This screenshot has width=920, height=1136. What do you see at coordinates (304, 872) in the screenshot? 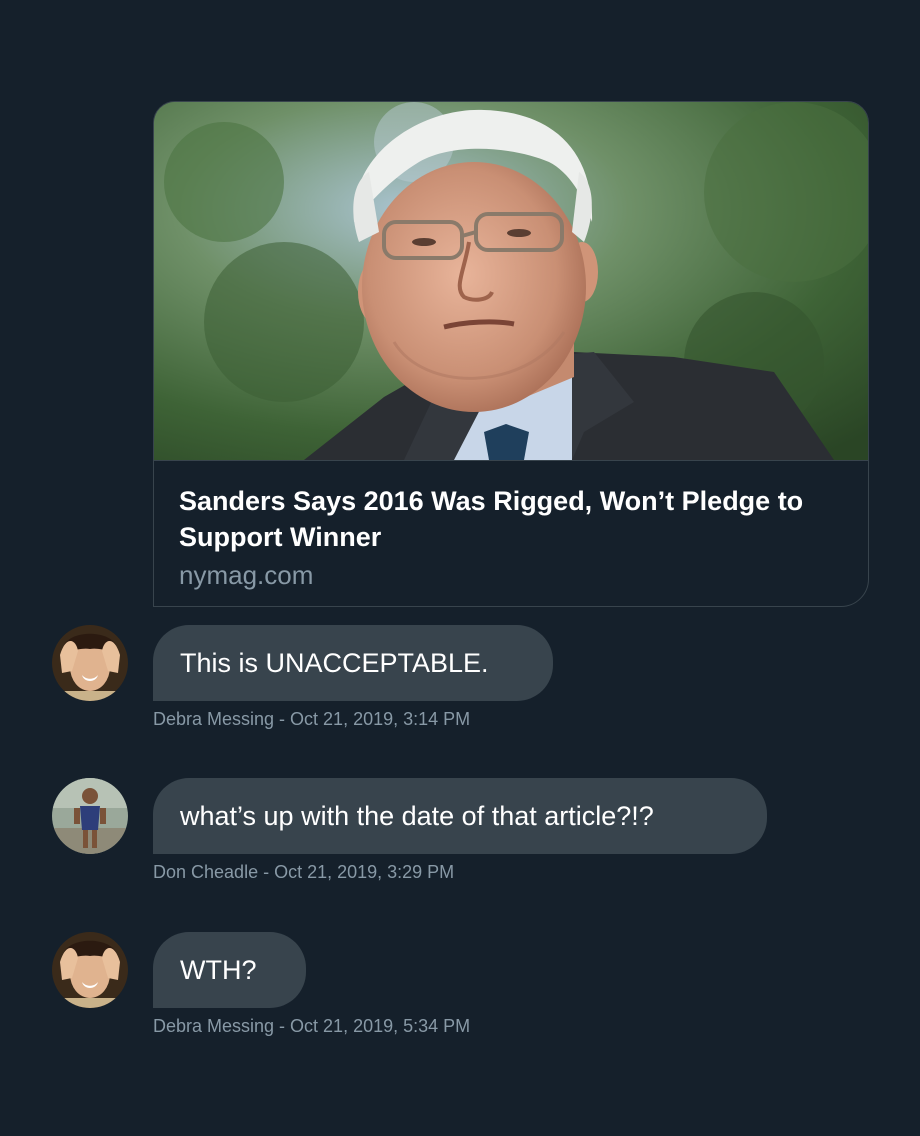
I see `message-meta: Don Cheadle - Oct 21, 2019, 3:29 PM` at bounding box center [304, 872].